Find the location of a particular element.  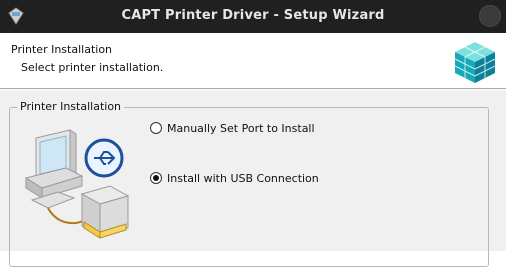

manual-port-label: Manually Set Port to Install is located at coordinates (241, 128).